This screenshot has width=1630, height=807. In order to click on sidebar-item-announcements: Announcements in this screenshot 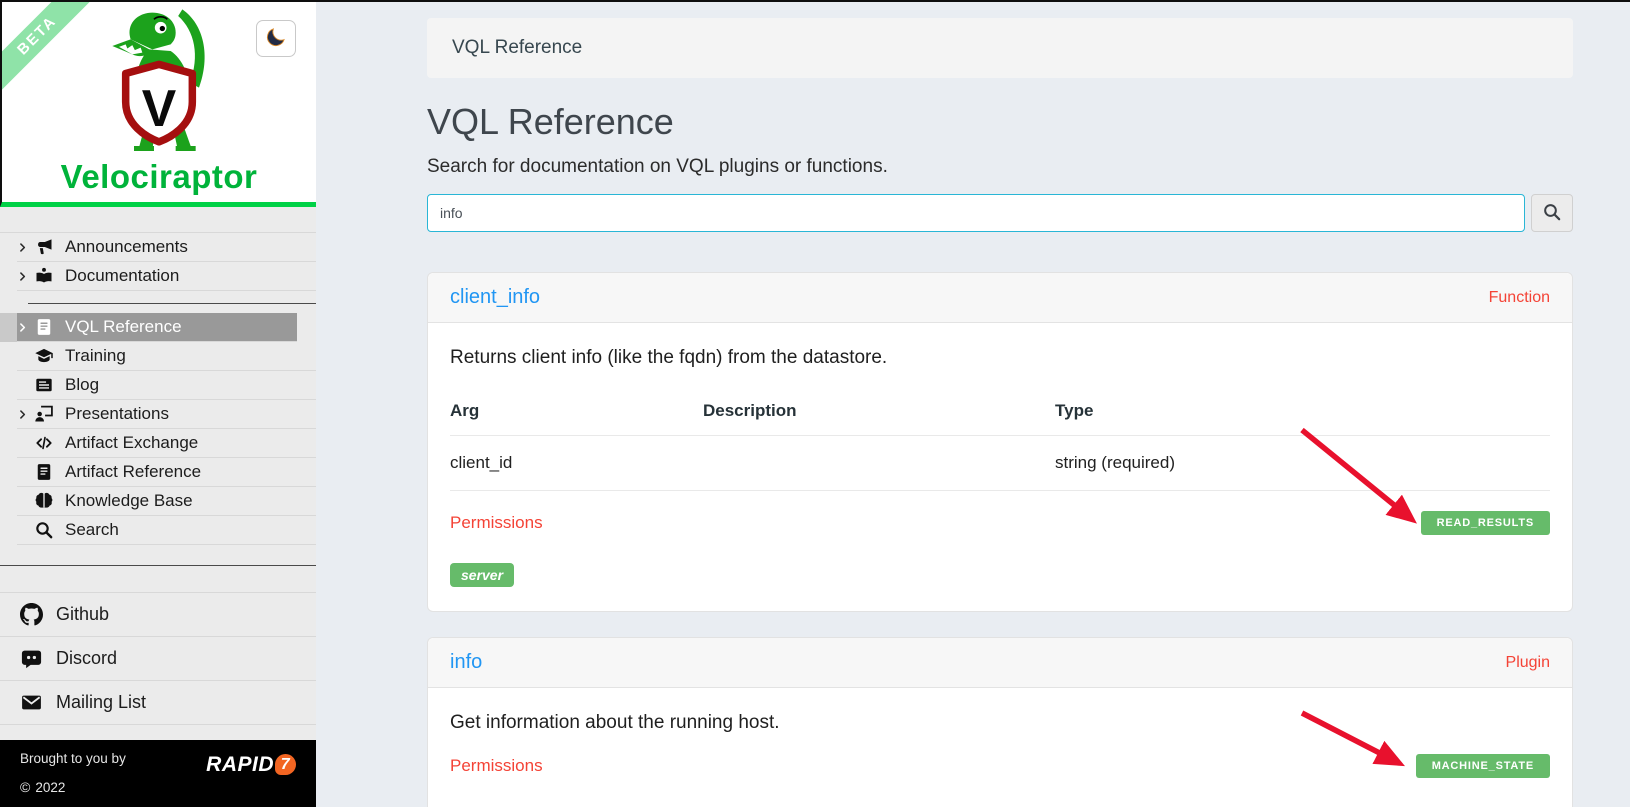, I will do `click(166, 247)`.